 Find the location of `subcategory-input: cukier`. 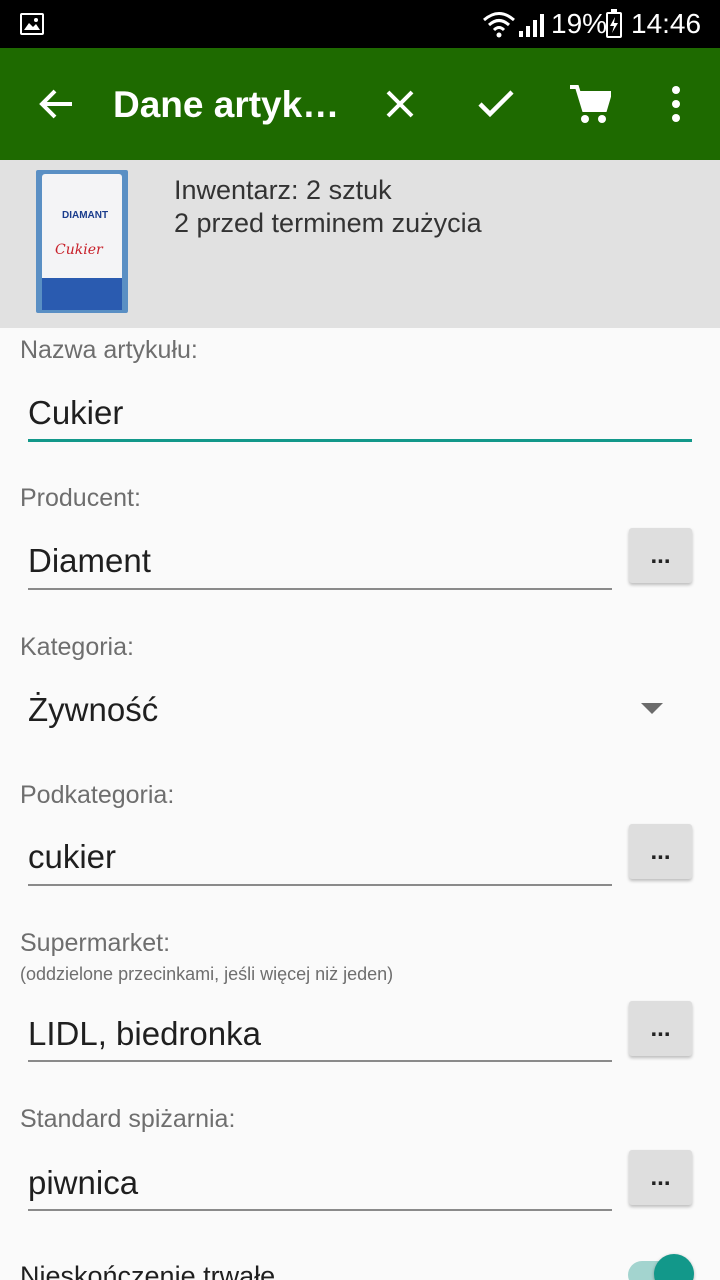

subcategory-input: cukier is located at coordinates (72, 857).